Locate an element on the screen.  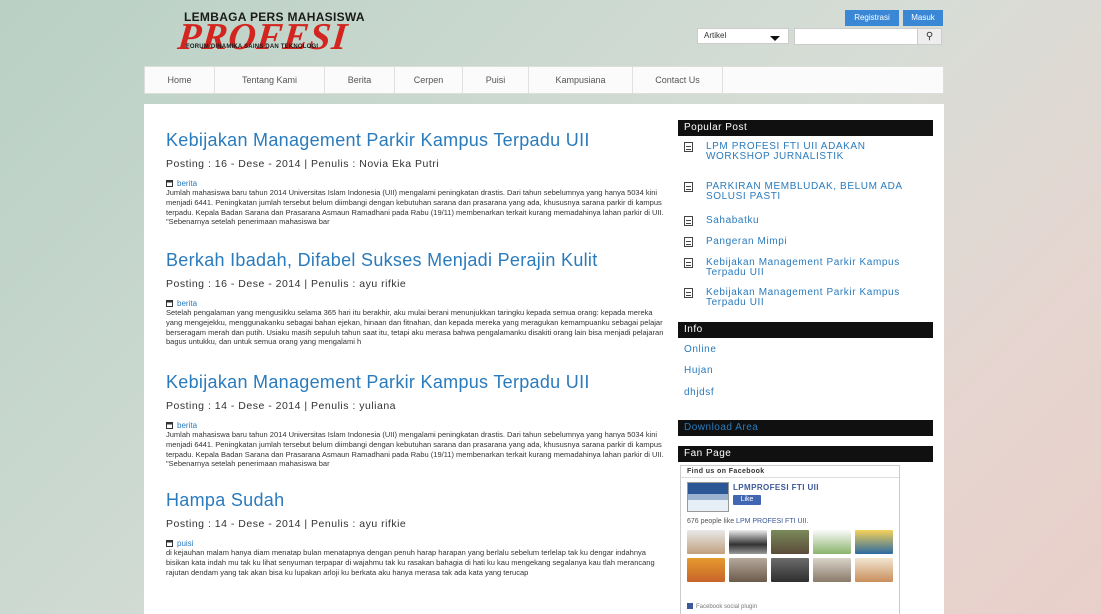
fb-like-count: 676 people like LPM PROFESI FTI UII. is located at coordinates (748, 521).